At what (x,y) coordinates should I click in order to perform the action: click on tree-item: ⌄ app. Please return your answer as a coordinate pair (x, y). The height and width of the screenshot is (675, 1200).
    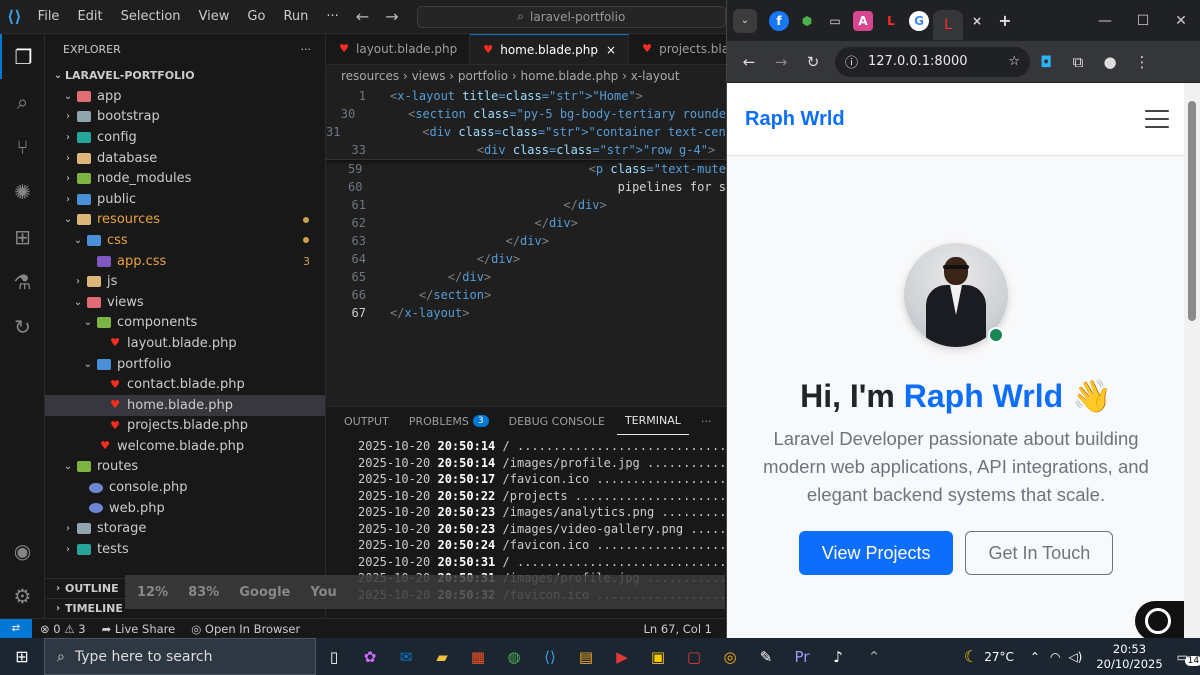
    Looking at the image, I should click on (185, 96).